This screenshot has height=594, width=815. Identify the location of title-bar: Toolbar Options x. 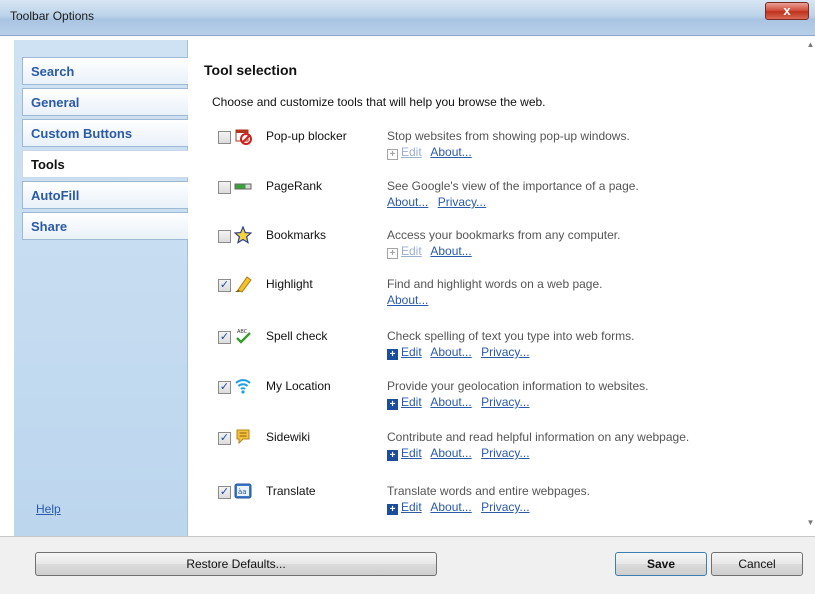
(407, 18).